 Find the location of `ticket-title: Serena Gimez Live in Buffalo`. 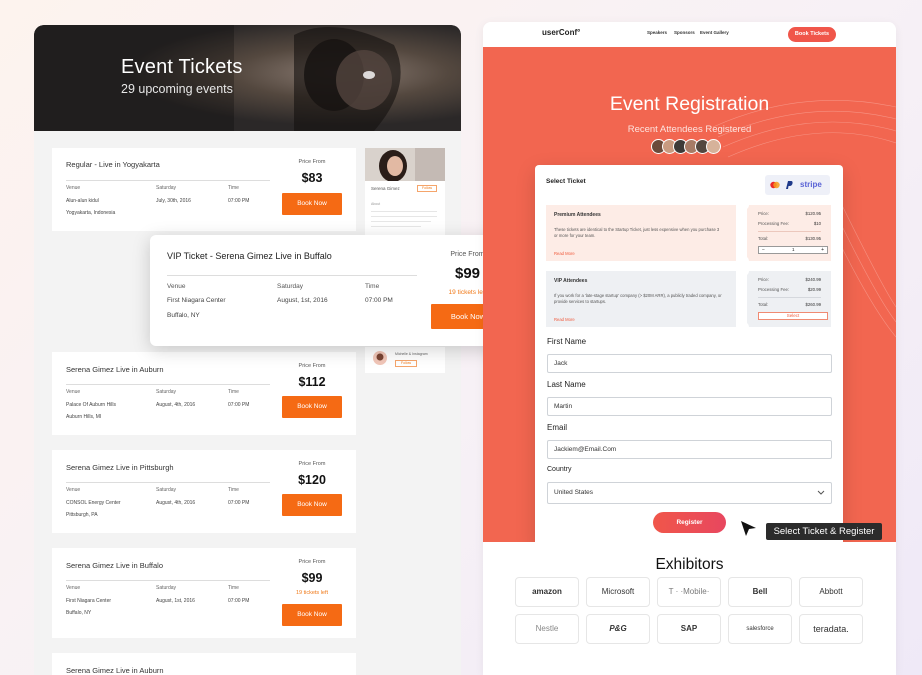

ticket-title: Serena Gimez Live in Buffalo is located at coordinates (114, 565).